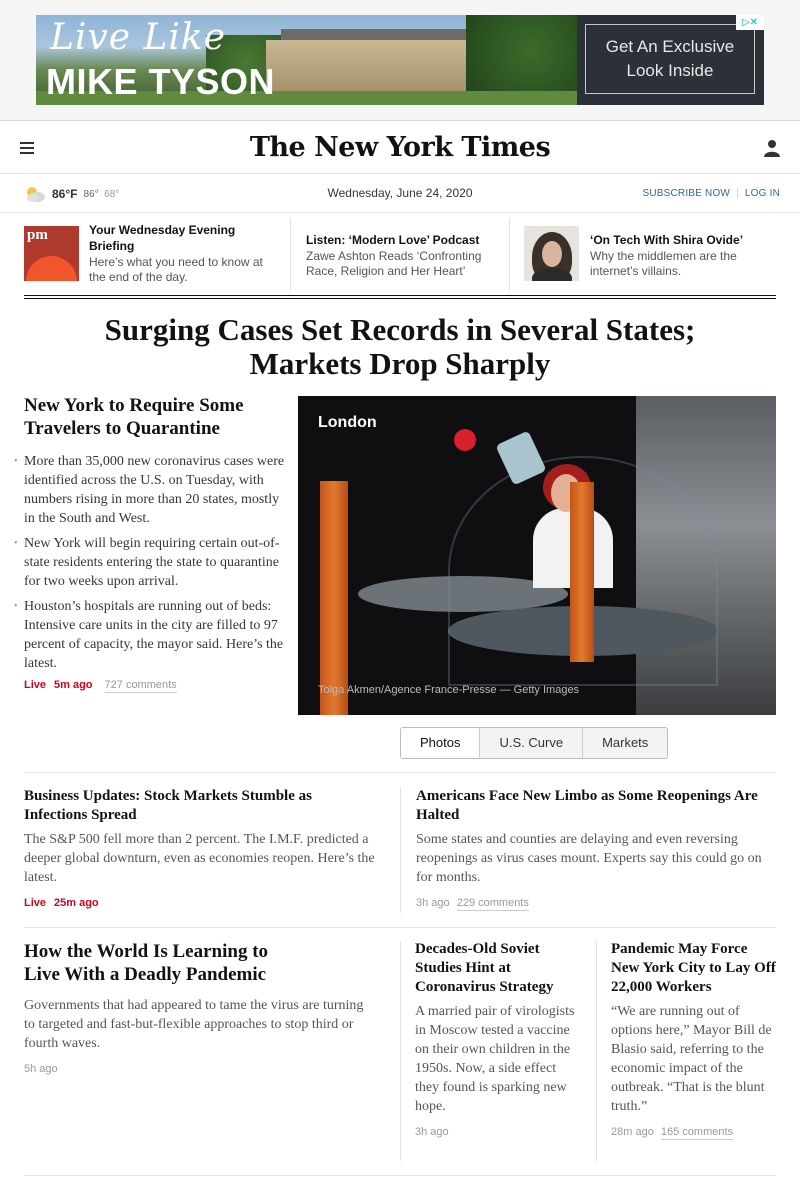  I want to click on pm-label: pm, so click(37, 235).